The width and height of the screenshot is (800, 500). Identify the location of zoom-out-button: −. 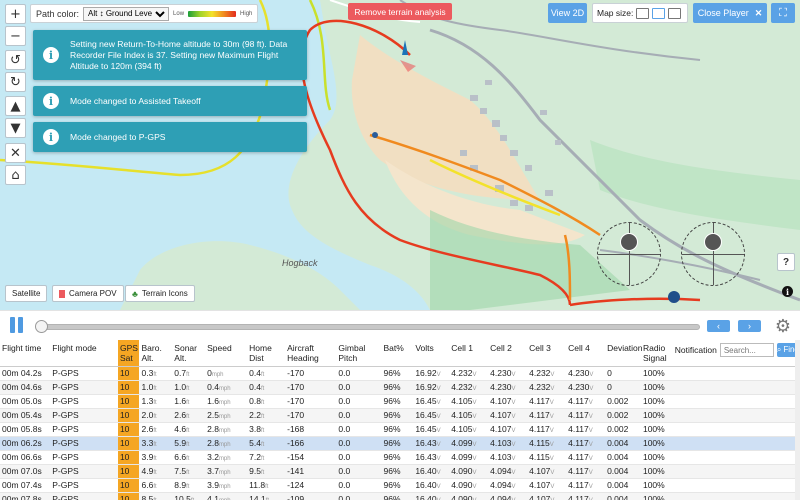
(15, 36).